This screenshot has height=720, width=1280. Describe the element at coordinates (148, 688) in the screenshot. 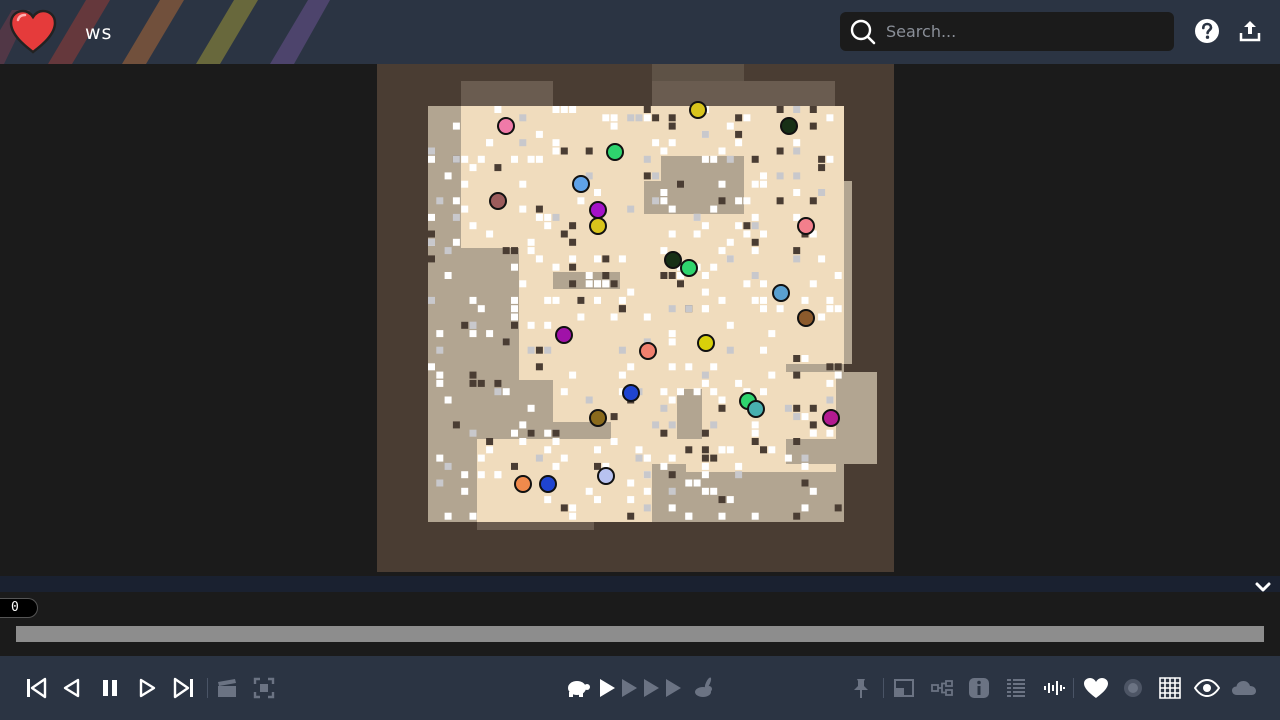

I see `step-forward-button` at that location.